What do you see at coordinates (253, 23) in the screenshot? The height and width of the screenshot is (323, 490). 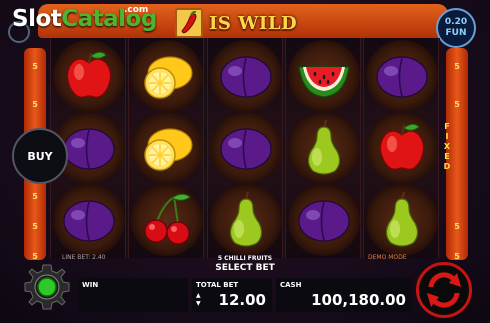 I see `wild-label: IS WILD` at bounding box center [253, 23].